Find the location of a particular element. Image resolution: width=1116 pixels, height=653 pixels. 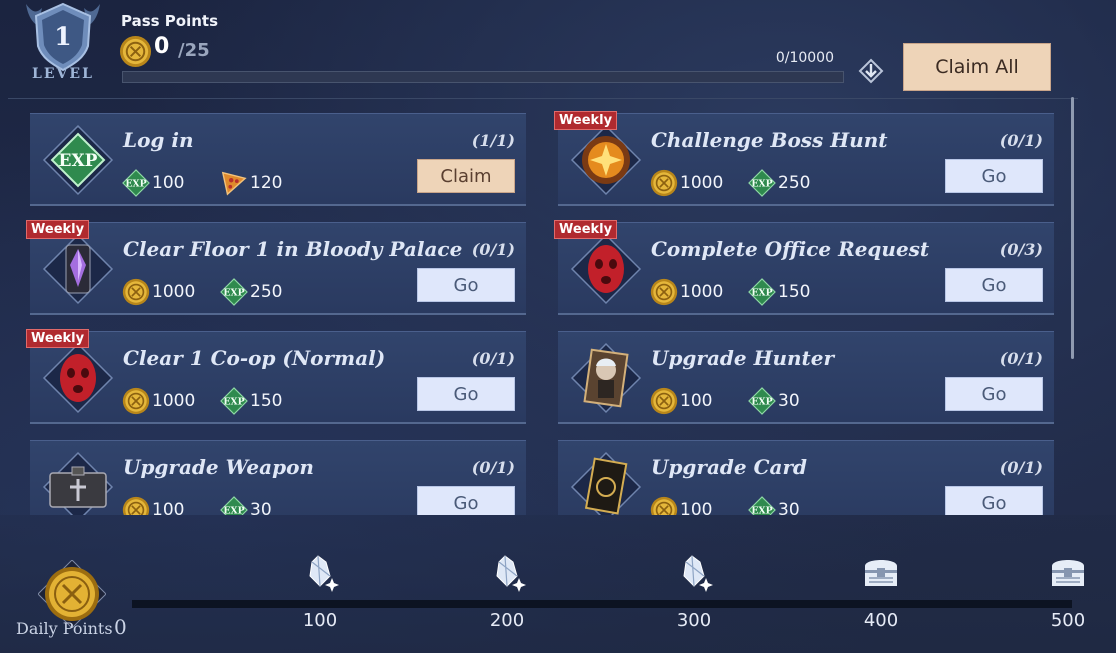

exp-progress-text: 0/10000 is located at coordinates (804, 58).